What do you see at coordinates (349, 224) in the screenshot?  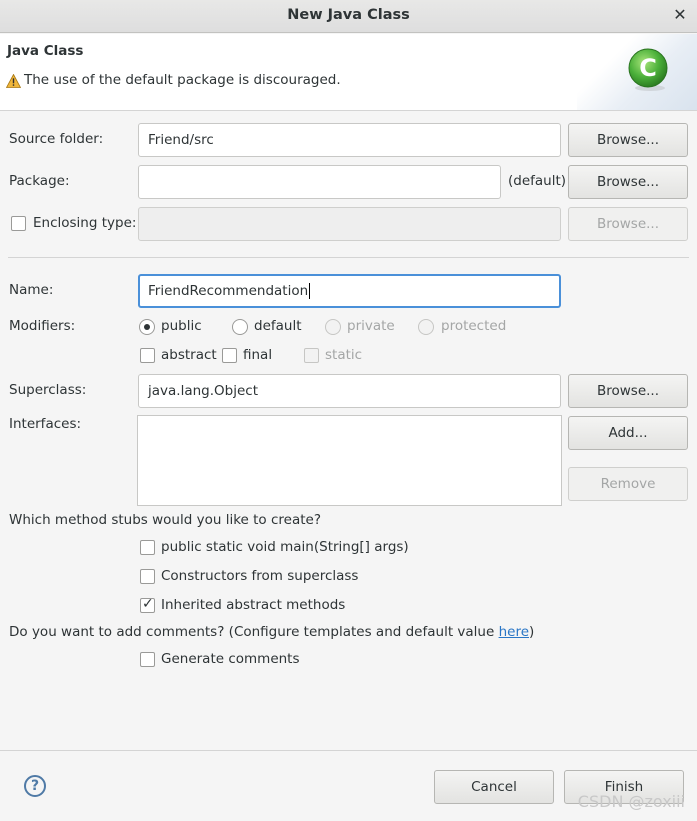 I see `enclosing-type-field` at bounding box center [349, 224].